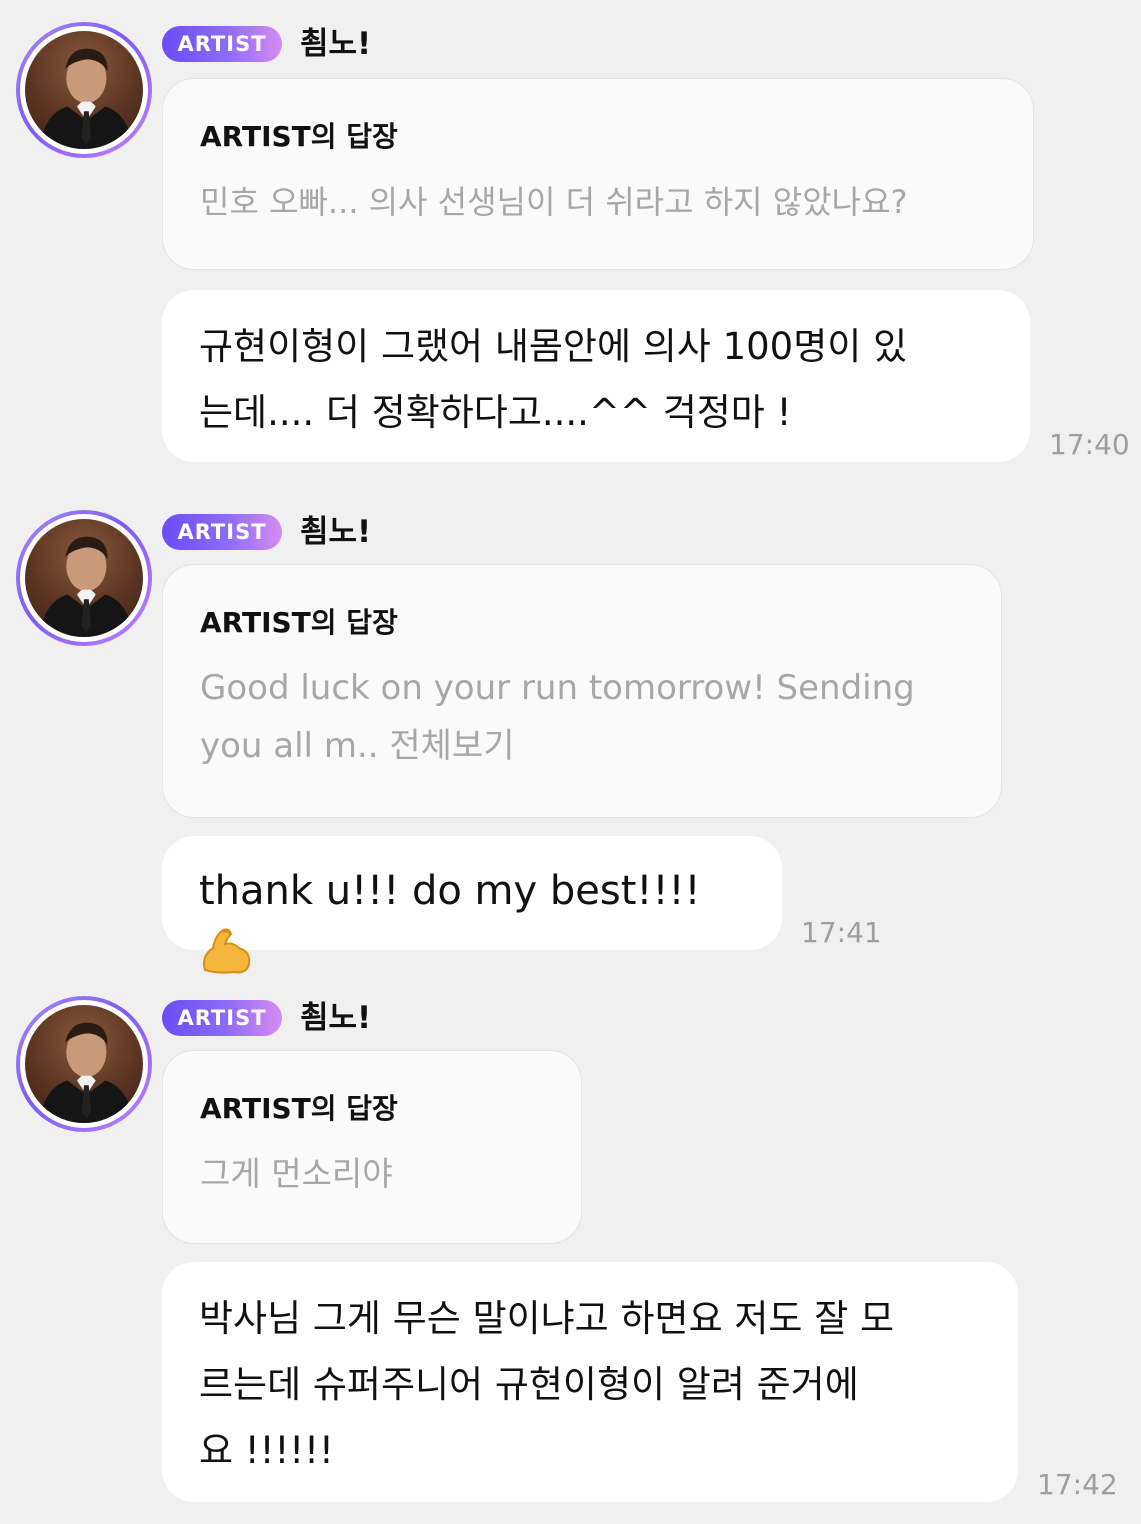 This screenshot has height=1524, width=1141. I want to click on message-bubble: thank u!!! do my best!!!!, so click(472, 905).